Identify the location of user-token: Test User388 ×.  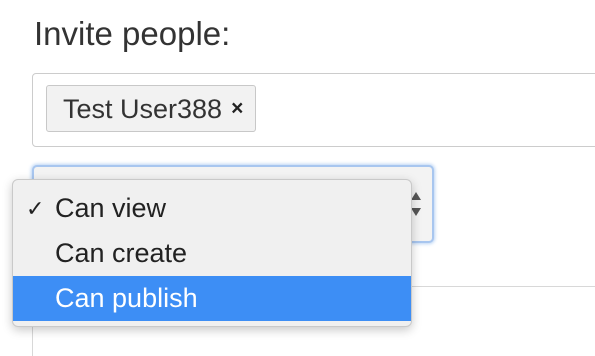
(151, 108).